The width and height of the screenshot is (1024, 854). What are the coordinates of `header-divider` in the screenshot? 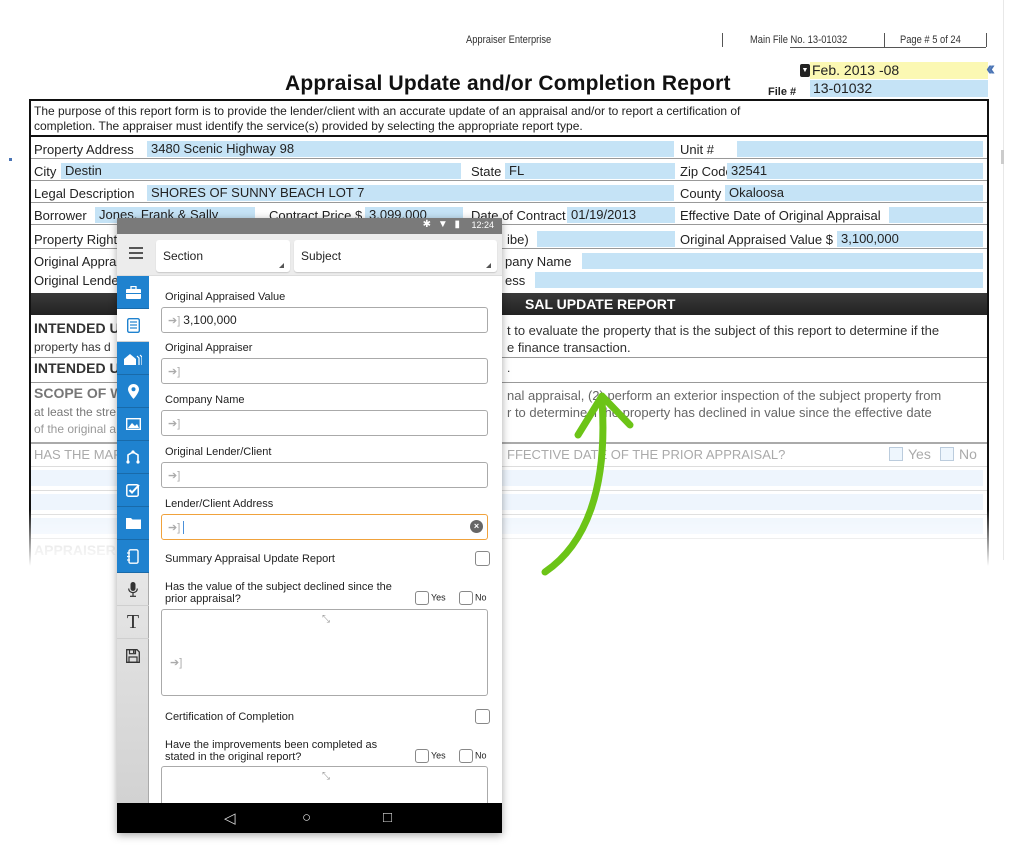 It's located at (722, 40).